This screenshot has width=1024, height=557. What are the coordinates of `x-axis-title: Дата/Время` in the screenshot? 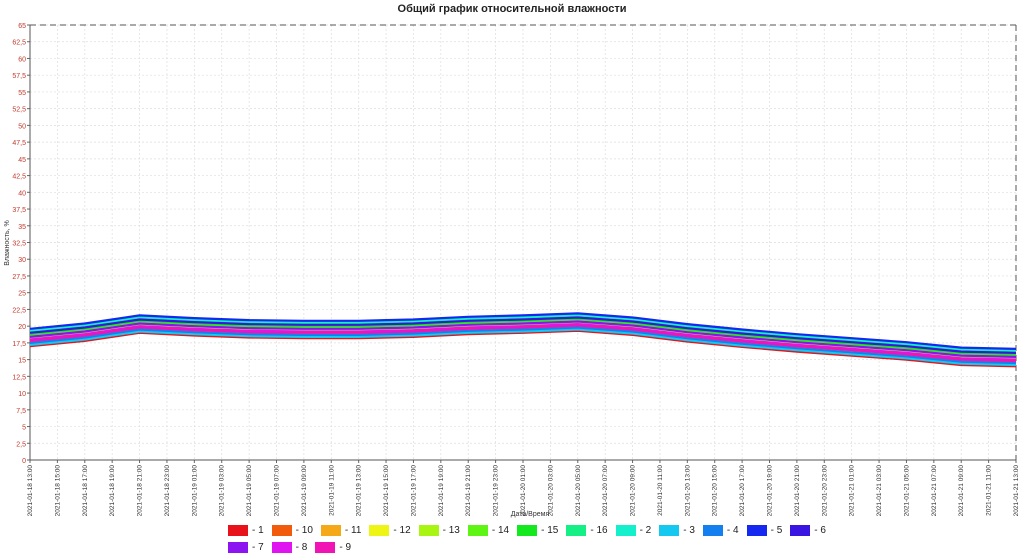 It's located at (530, 514).